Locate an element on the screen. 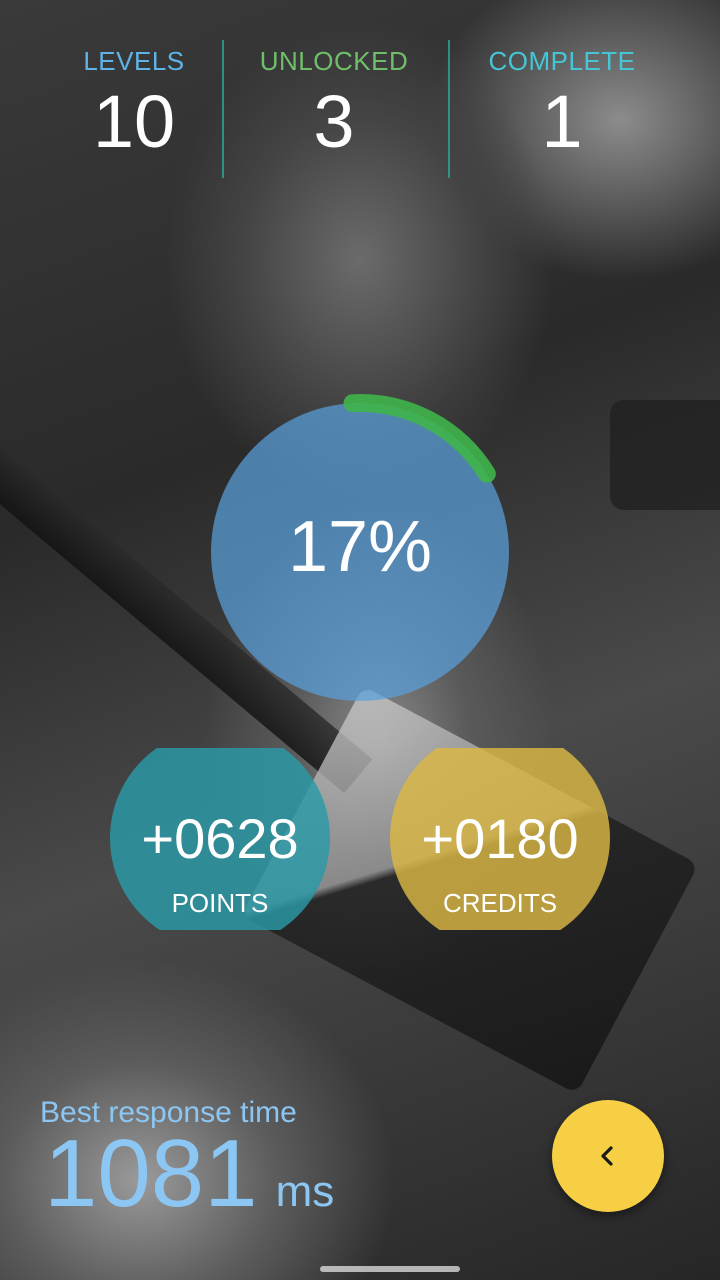 The image size is (720, 1280). stat-complete: COMPLETE 1 is located at coordinates (562, 99).